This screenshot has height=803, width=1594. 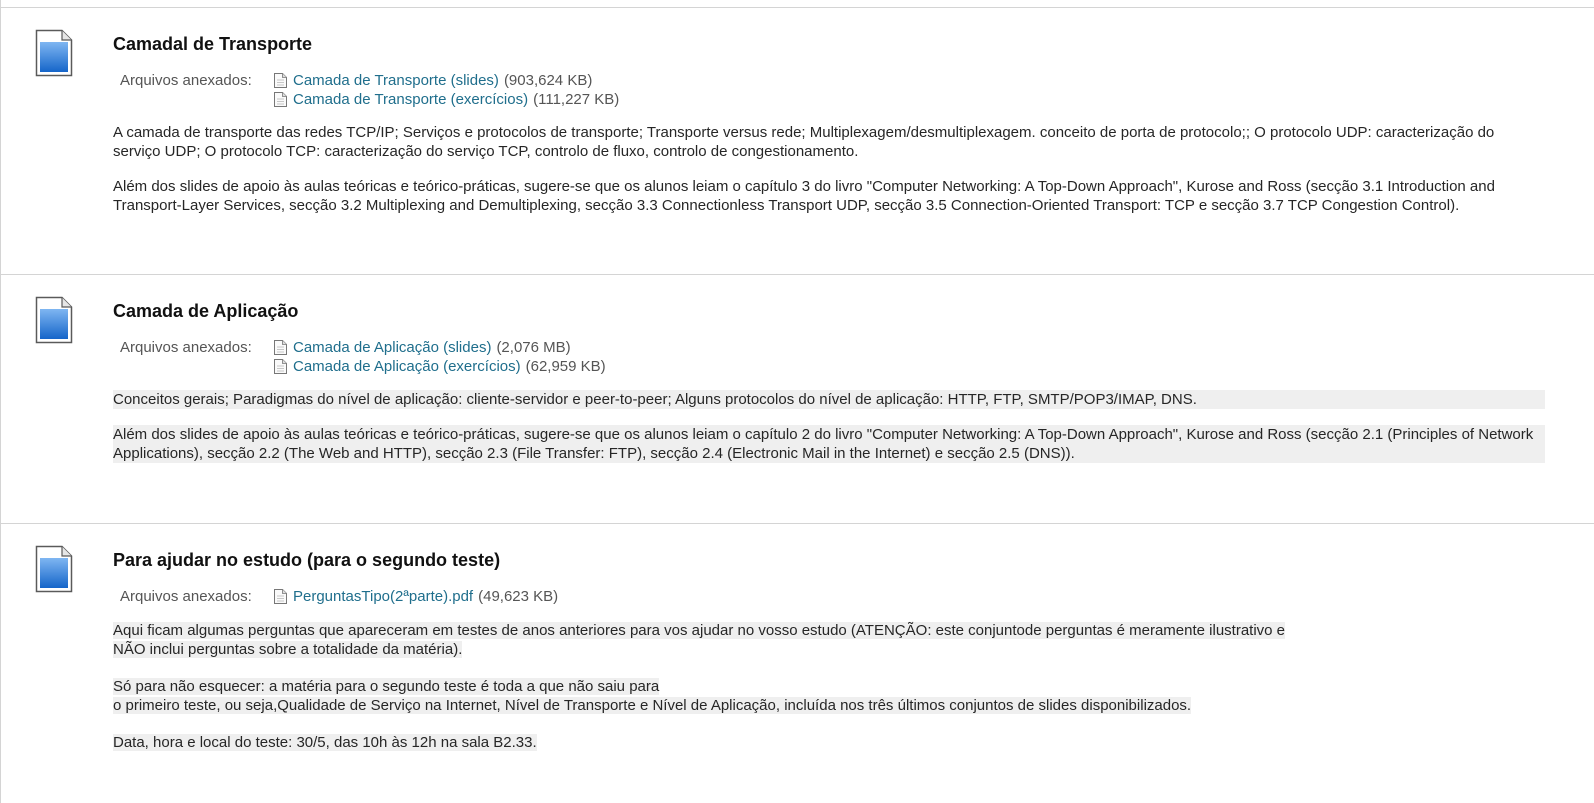 I want to click on attachment-row: PerguntasTipo(2ªparte).pdf (49,623 KB), so click(x=416, y=596).